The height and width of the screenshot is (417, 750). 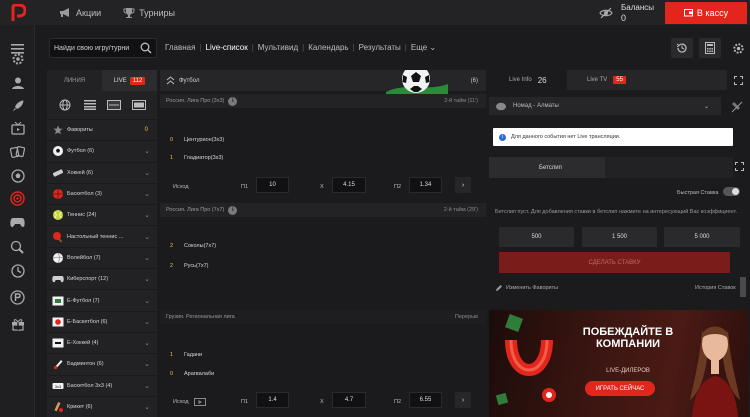 What do you see at coordinates (536, 237) in the screenshot?
I see `stake-option: 500` at bounding box center [536, 237].